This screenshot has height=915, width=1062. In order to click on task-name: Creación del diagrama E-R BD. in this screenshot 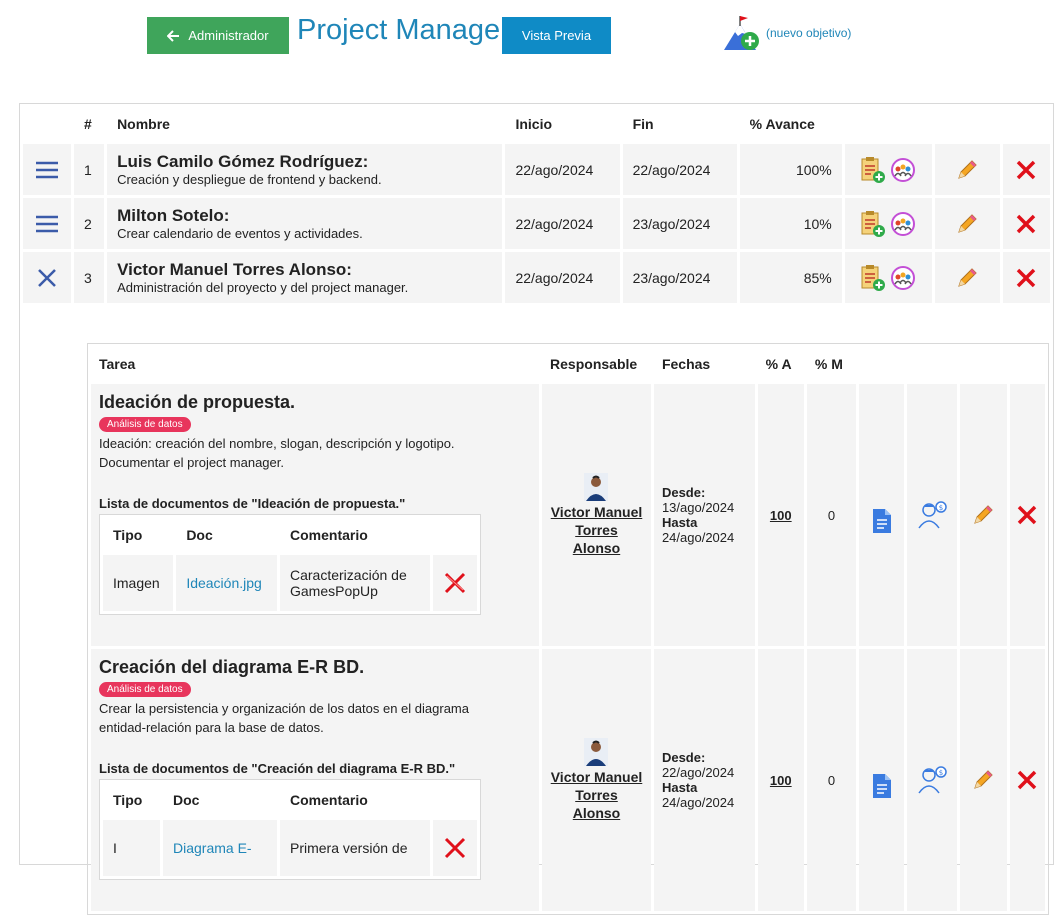, I will do `click(232, 667)`.